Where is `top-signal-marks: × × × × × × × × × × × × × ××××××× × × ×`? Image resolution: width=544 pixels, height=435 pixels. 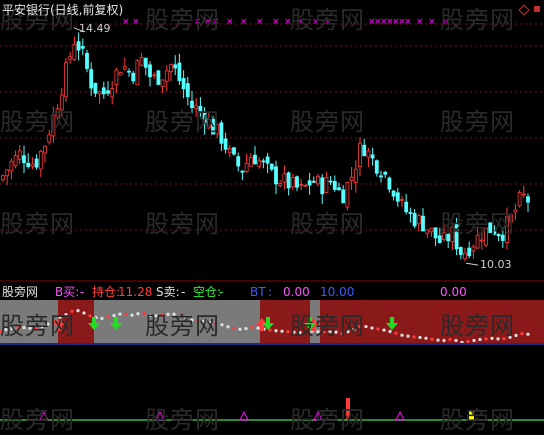 top-signal-marks: × × × × × × × × × × × × × ××××××× × × × is located at coordinates (286, 22).